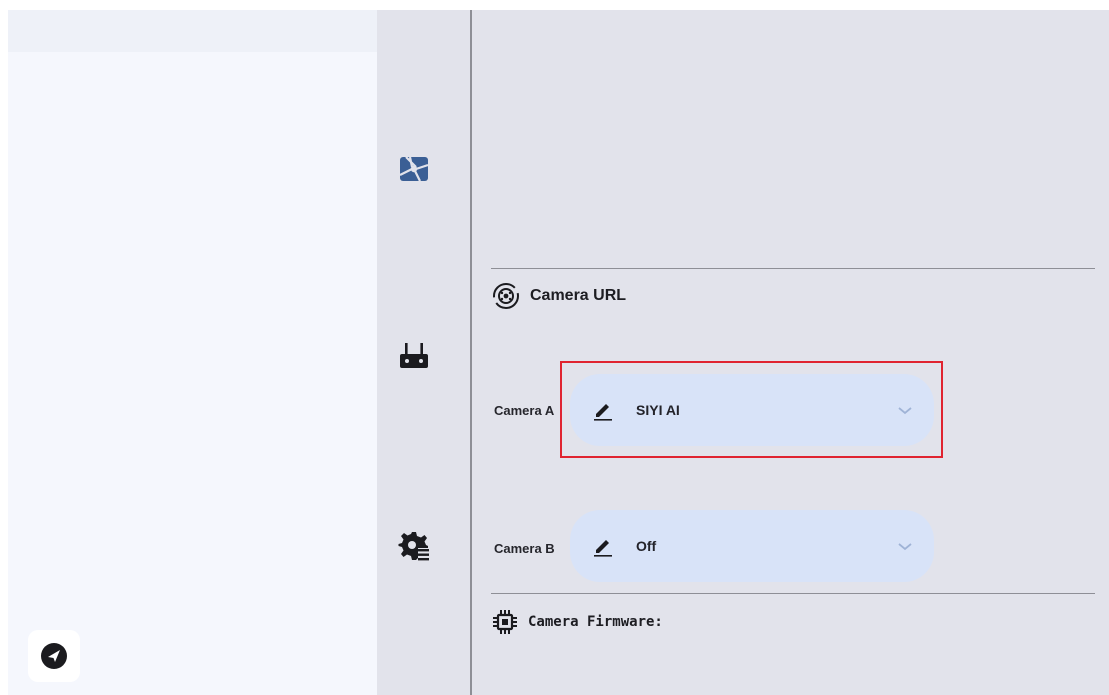 The height and width of the screenshot is (695, 1109). I want to click on camera-firmware-title: Camera Firmware:, so click(595, 622).